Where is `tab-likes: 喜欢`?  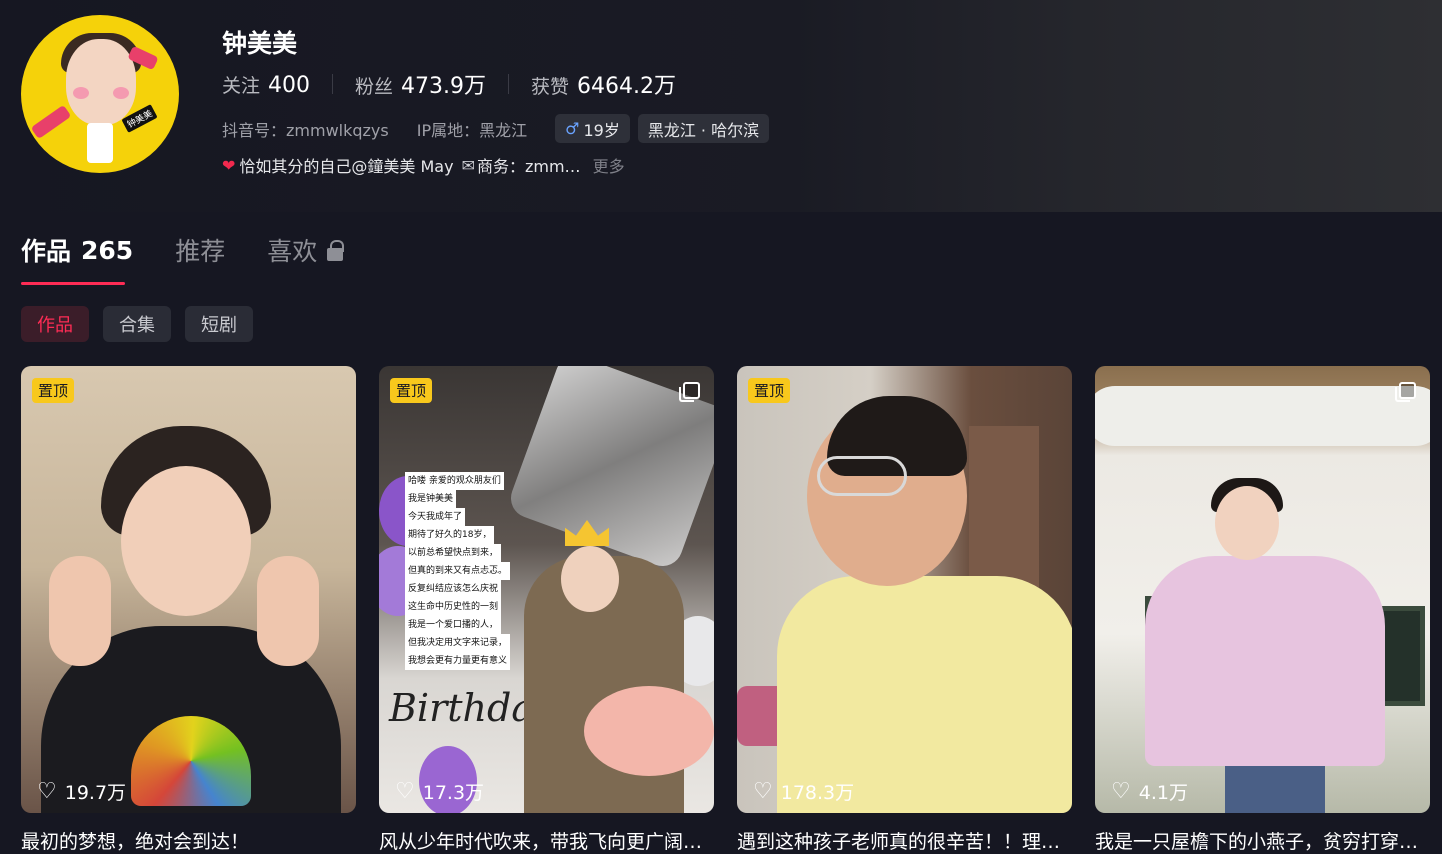 tab-likes: 喜欢 is located at coordinates (306, 250).